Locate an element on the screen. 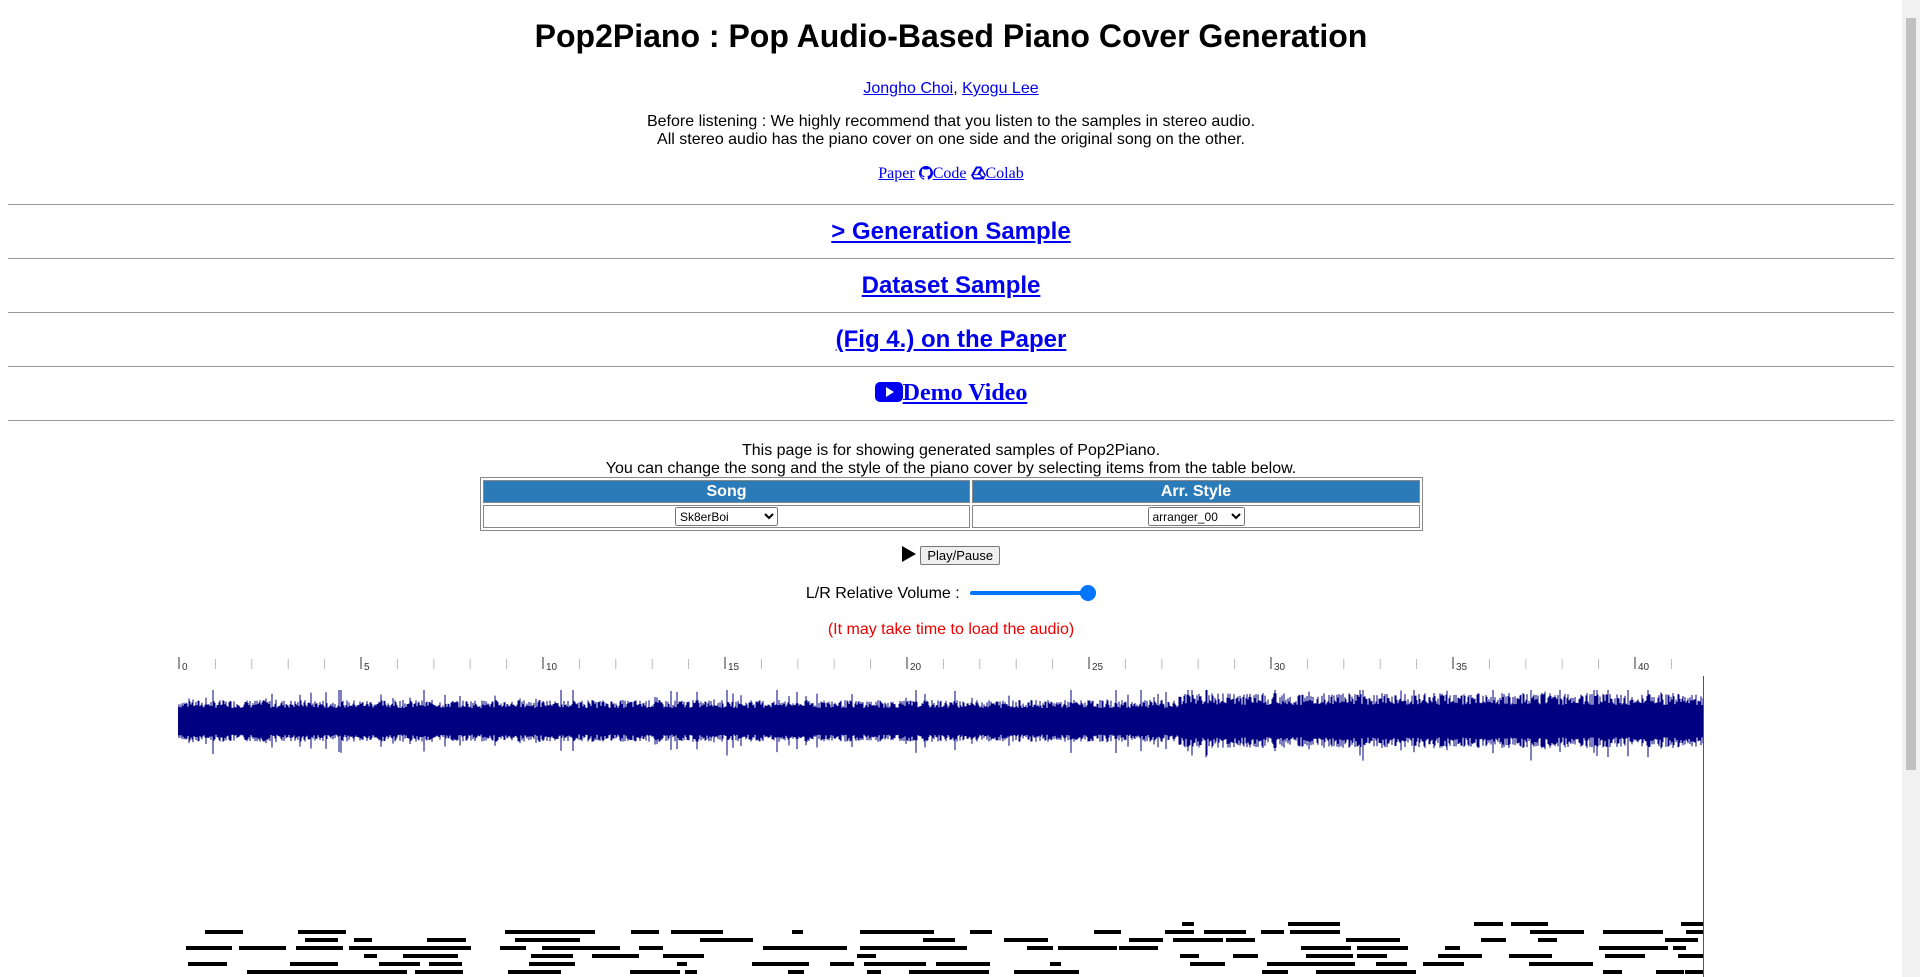  scrollbar is located at coordinates (1911, 488).